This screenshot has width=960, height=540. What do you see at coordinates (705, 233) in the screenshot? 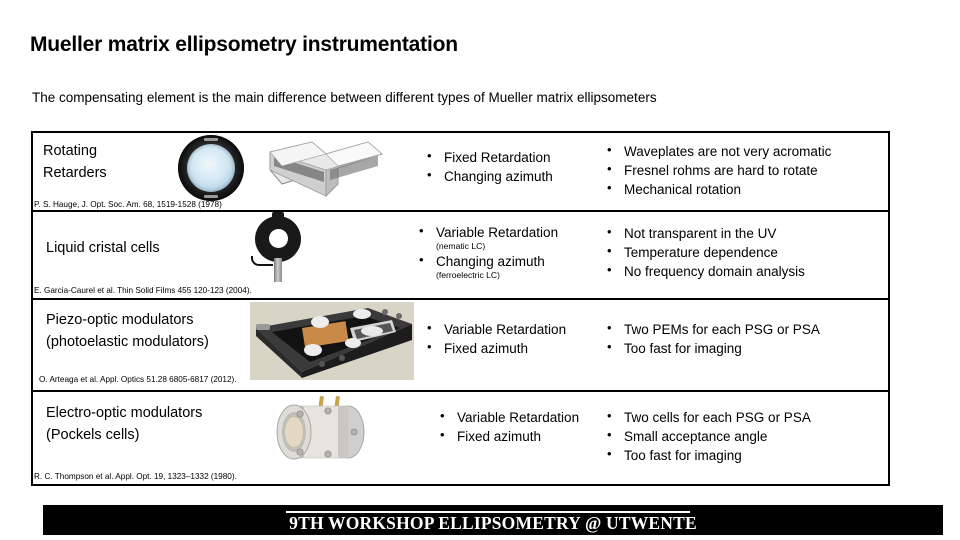
I see `list-item: Not transparent in the UV` at bounding box center [705, 233].